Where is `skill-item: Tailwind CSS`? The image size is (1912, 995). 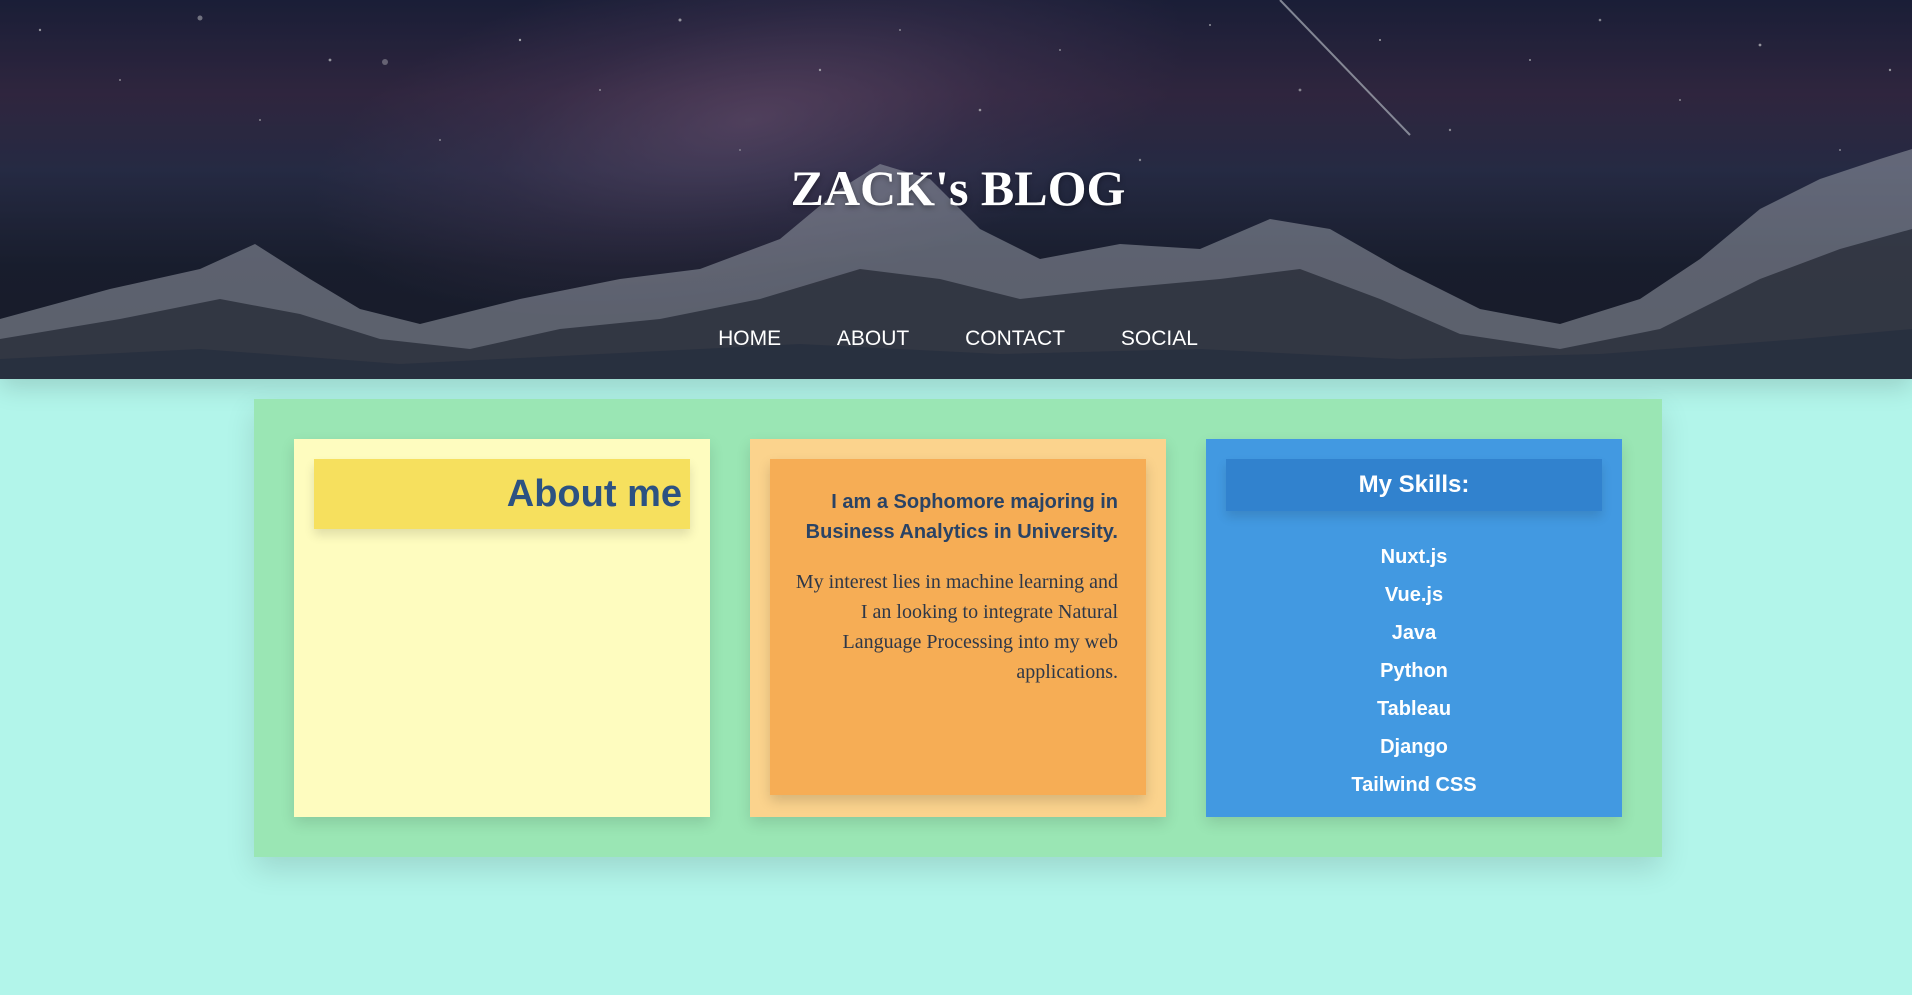
skill-item: Tailwind CSS is located at coordinates (1414, 785).